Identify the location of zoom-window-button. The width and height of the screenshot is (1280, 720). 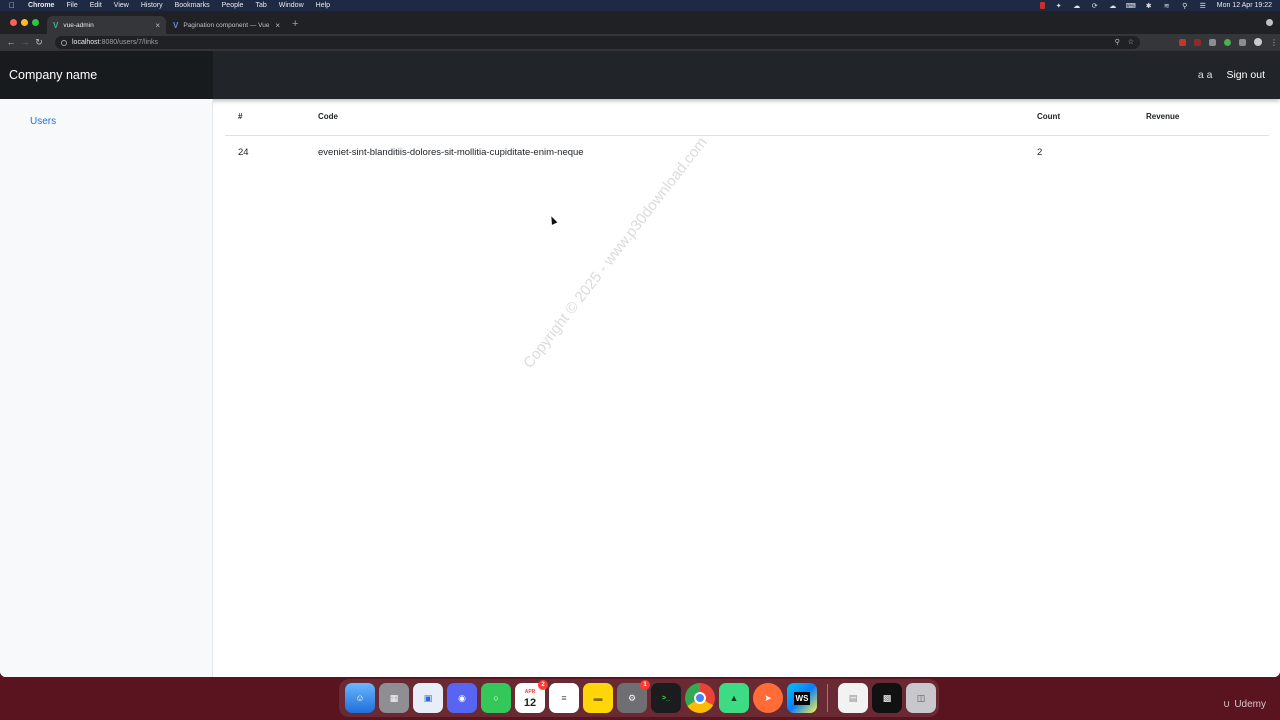
(35, 22).